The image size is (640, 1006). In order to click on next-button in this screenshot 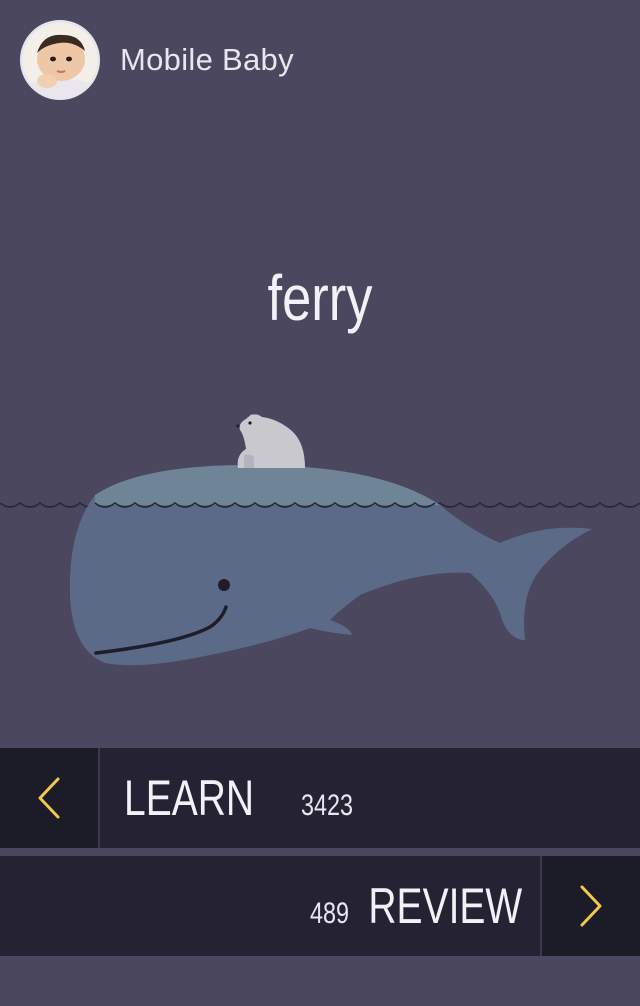, I will do `click(590, 906)`.